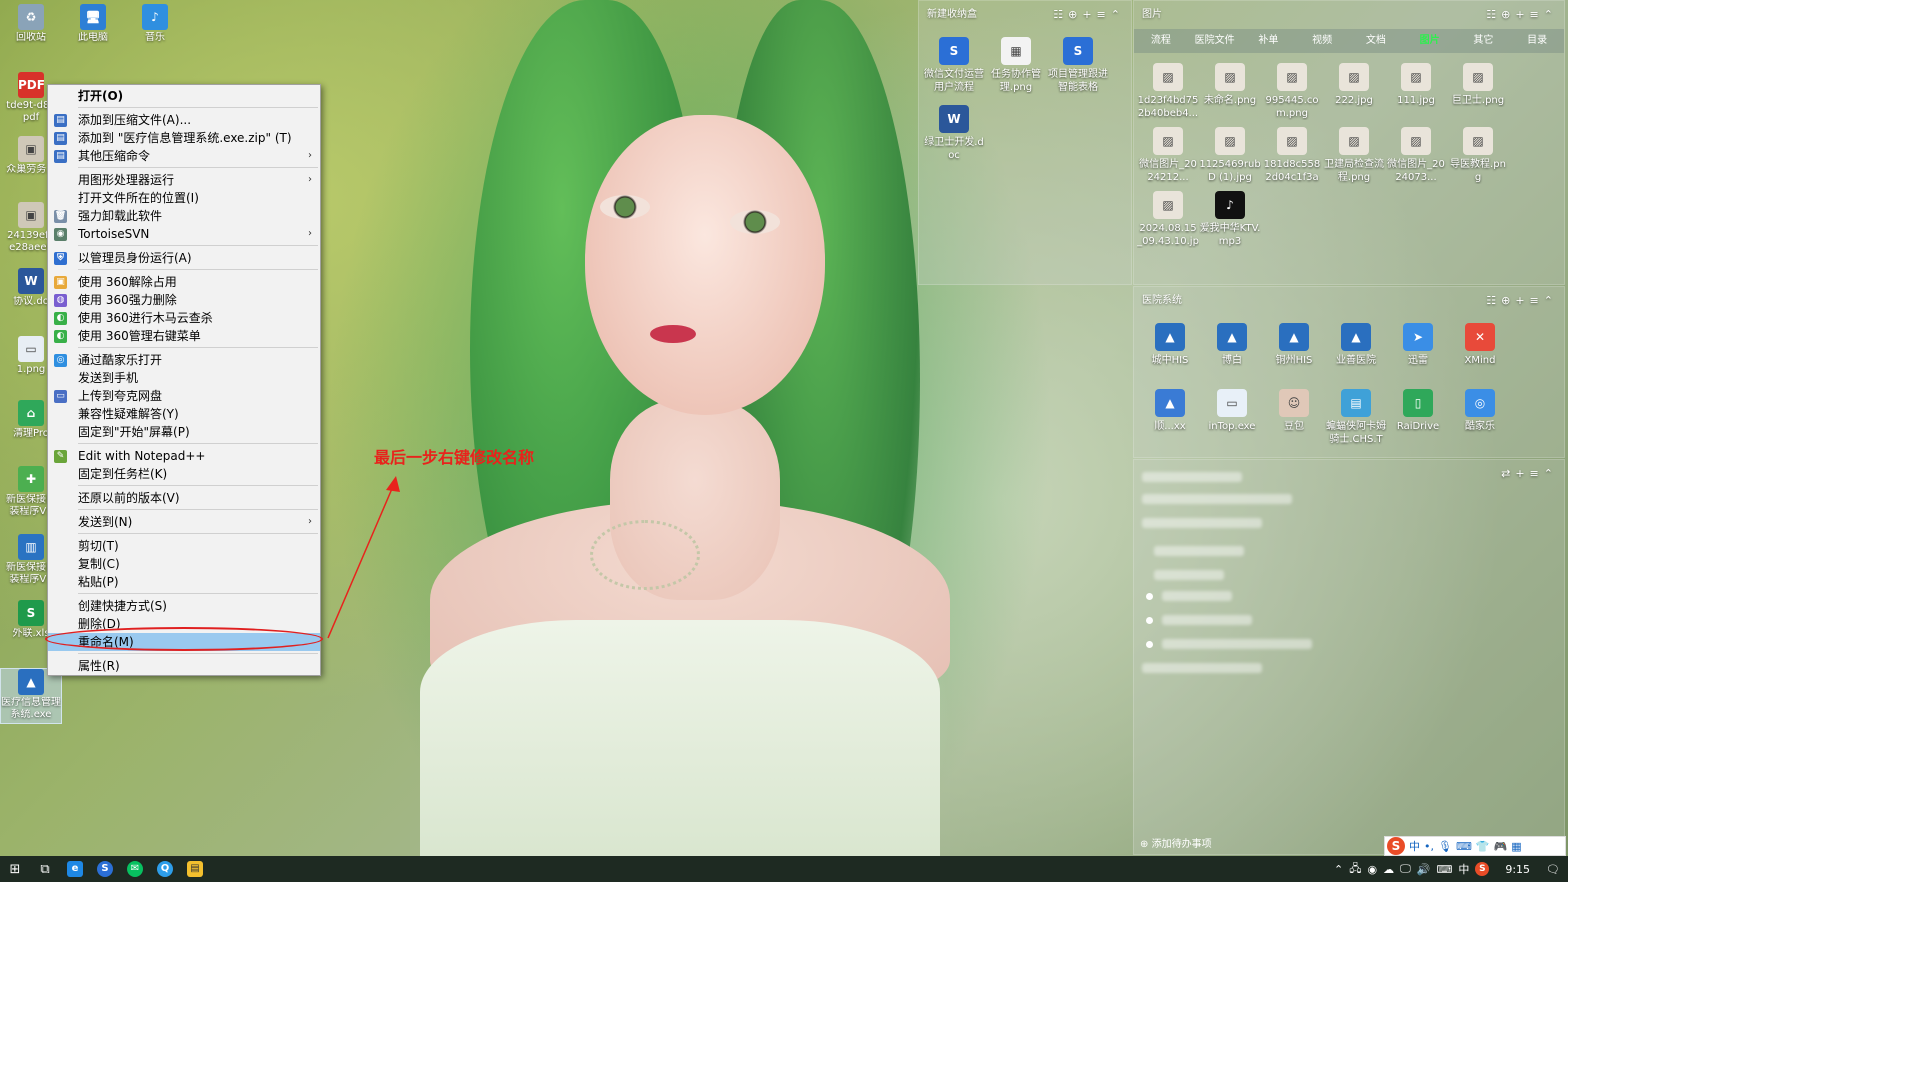 The width and height of the screenshot is (1920, 1080). I want to click on fence-tab: 文档, so click(1376, 41).